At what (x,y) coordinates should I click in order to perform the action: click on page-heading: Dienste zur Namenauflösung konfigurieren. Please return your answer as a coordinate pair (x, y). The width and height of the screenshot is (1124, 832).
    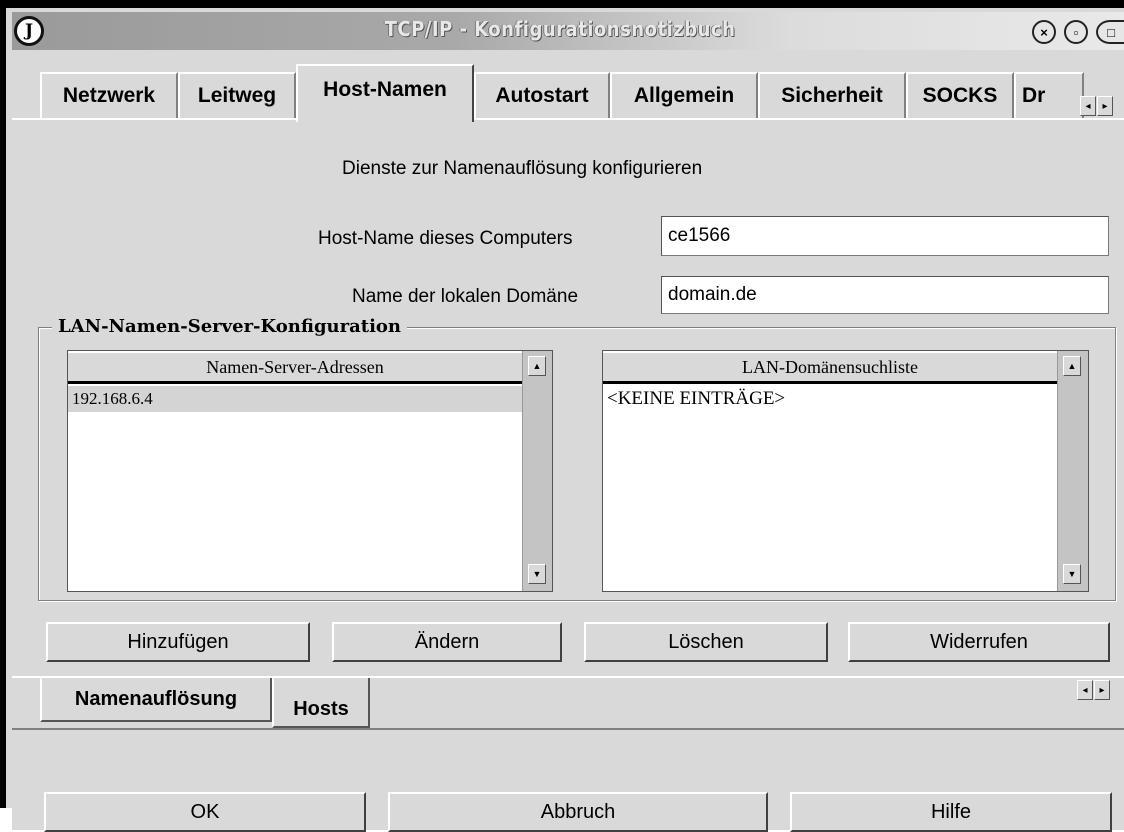
    Looking at the image, I should click on (522, 168).